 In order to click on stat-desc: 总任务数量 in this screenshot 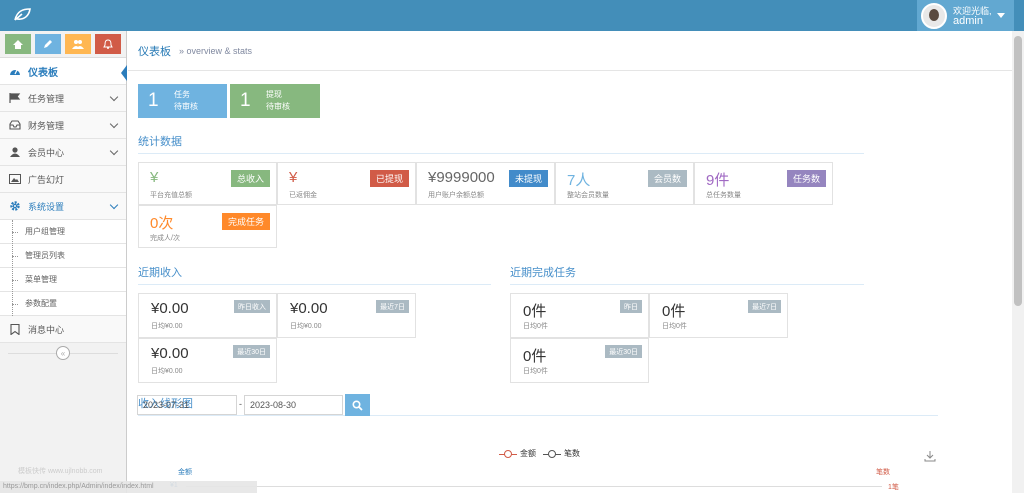, I will do `click(723, 195)`.